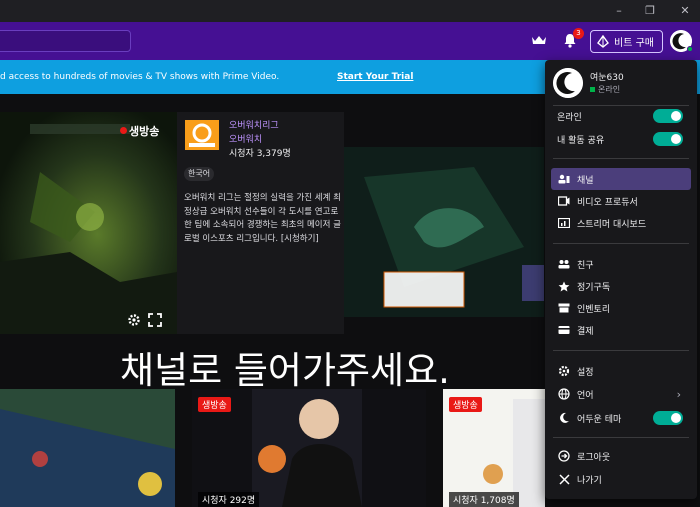 This screenshot has width=700, height=507. I want to click on dark-theme-toggle, so click(668, 418).